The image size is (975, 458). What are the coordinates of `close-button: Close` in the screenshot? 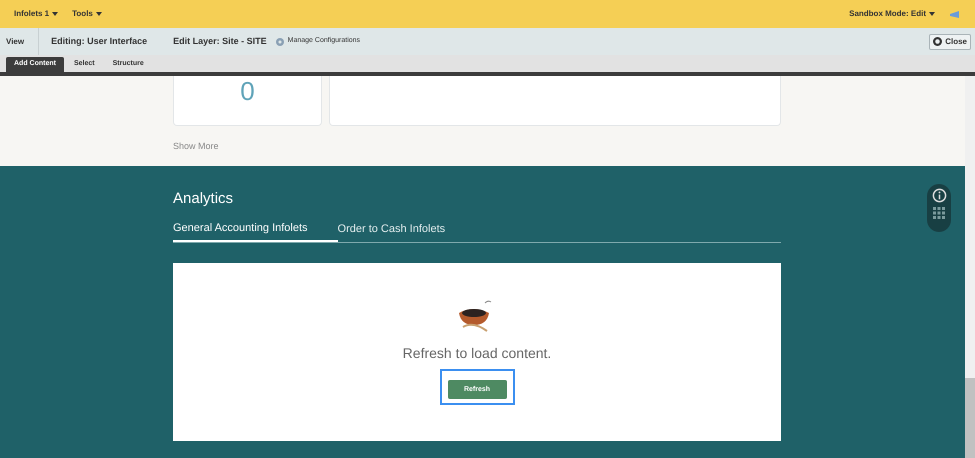 It's located at (950, 42).